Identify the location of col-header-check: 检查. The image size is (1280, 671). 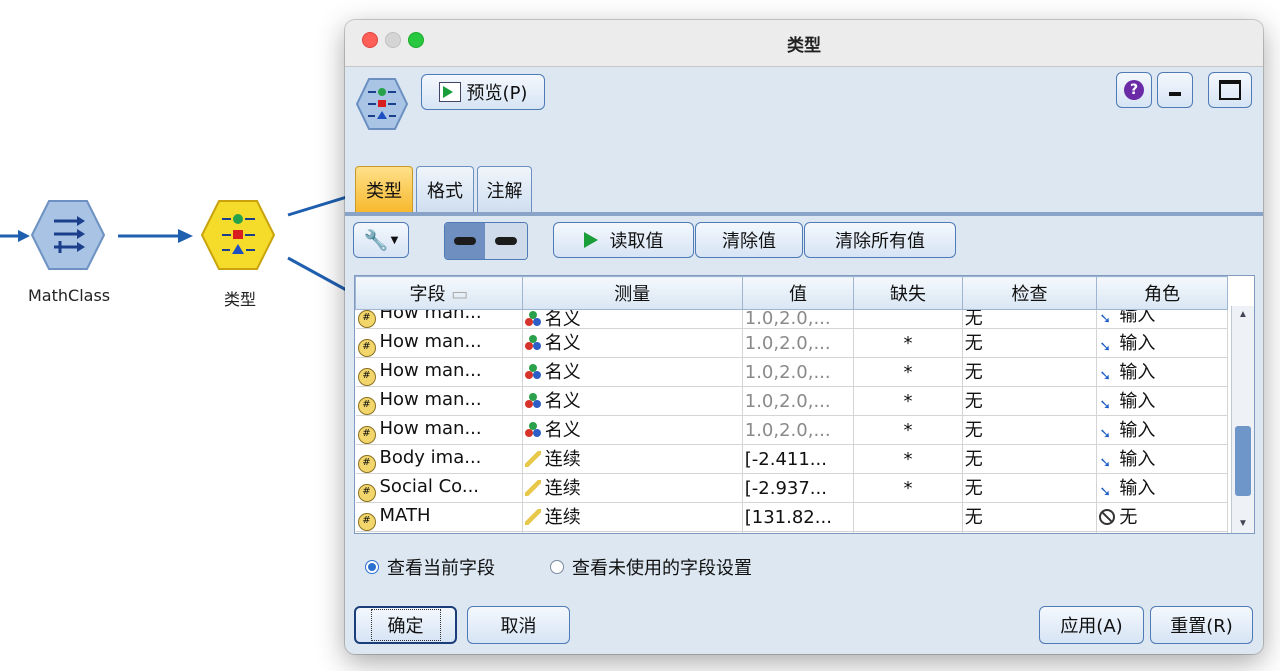
(1029, 293).